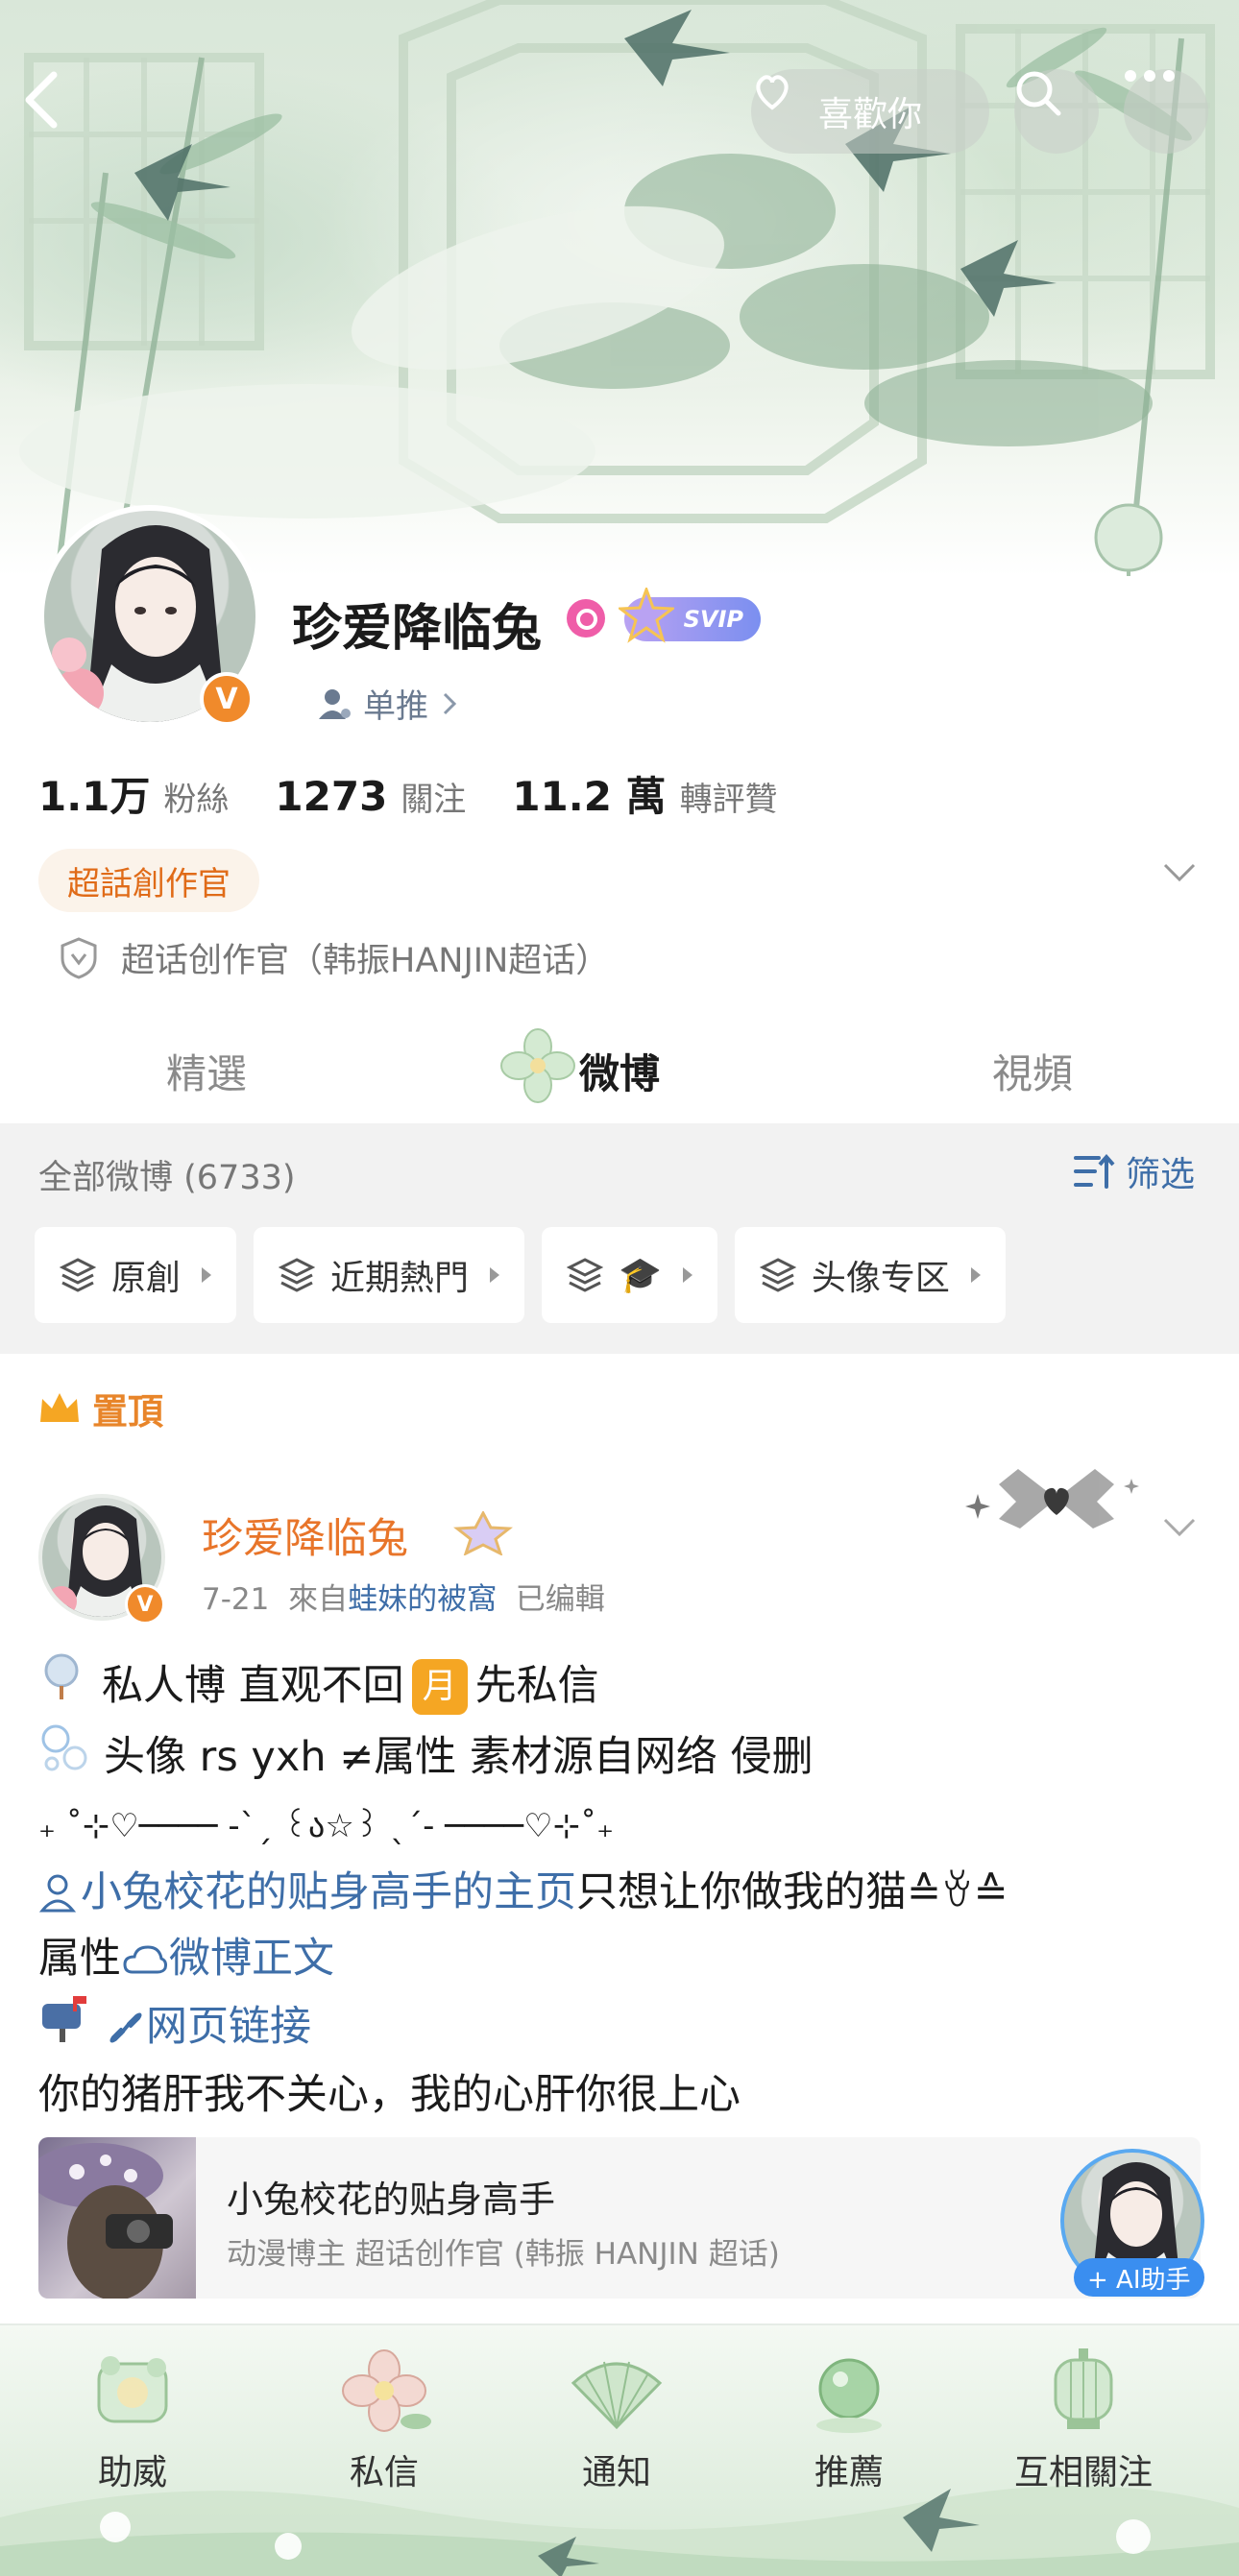  Describe the element at coordinates (1161, 1174) in the screenshot. I see `filter-label: 筛选` at that location.